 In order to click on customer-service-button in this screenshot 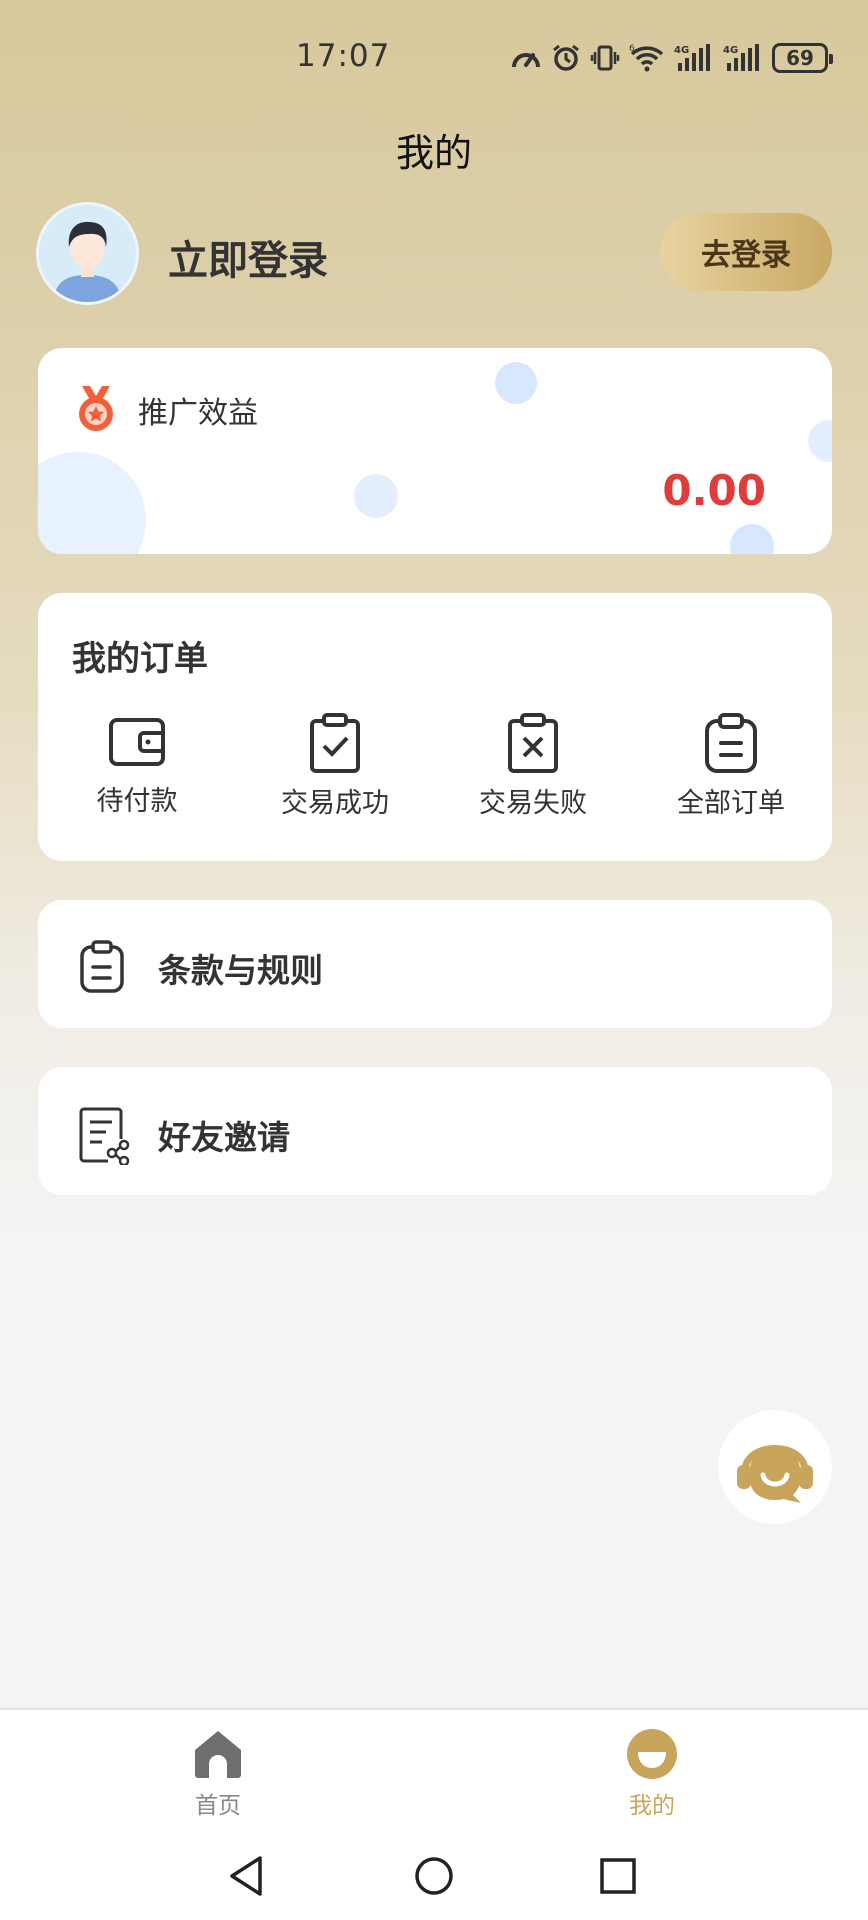, I will do `click(775, 1467)`.